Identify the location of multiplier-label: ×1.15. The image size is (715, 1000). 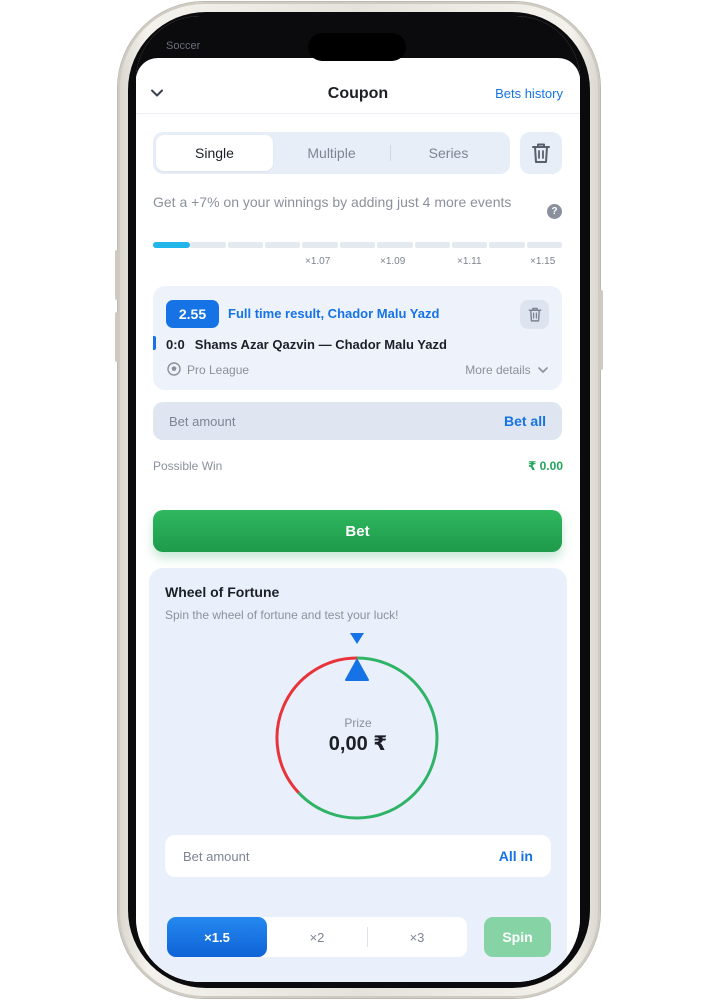
(543, 261).